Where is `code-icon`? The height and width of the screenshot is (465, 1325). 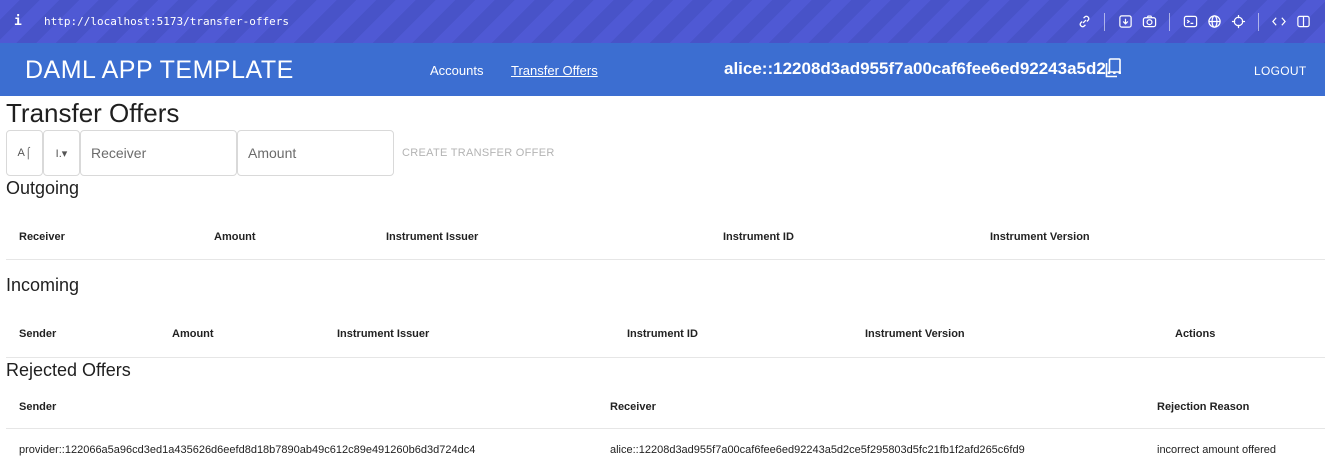
code-icon is located at coordinates (1279, 21).